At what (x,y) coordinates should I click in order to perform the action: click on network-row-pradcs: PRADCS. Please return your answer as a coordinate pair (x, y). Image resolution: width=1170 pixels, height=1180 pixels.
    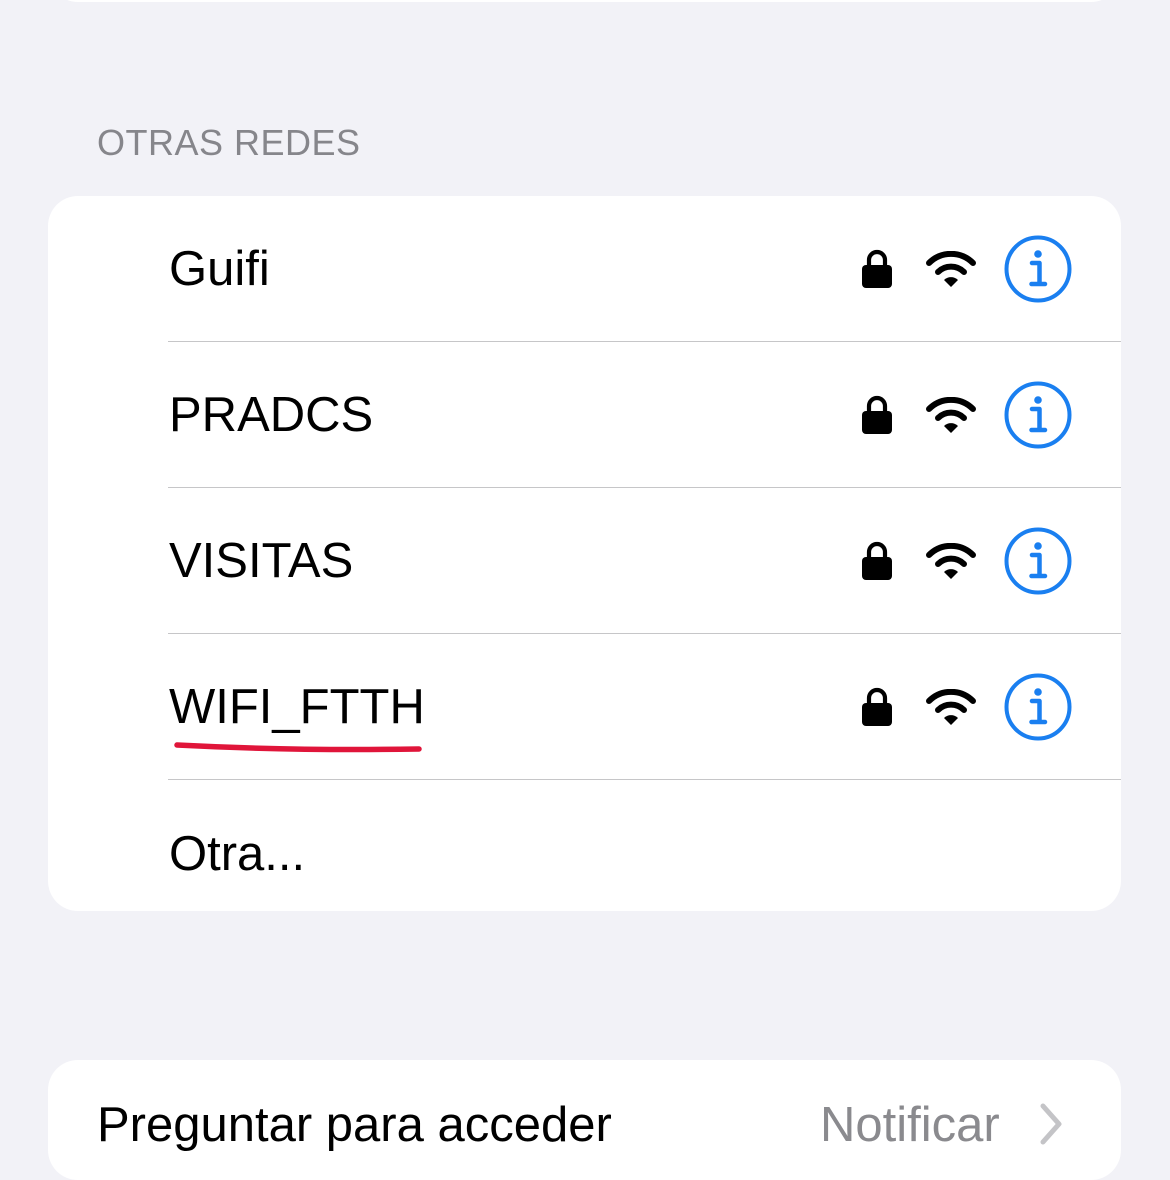
    Looking at the image, I should click on (584, 415).